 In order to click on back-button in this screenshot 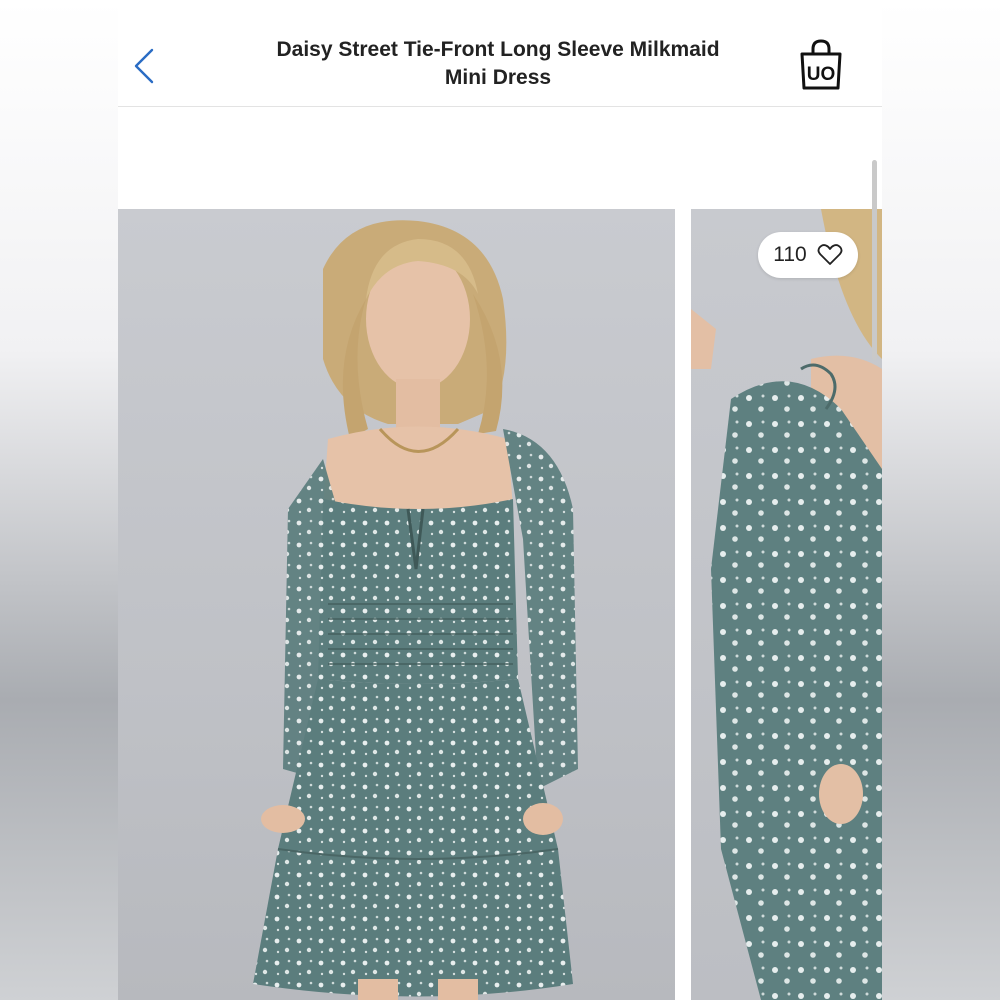, I will do `click(144, 66)`.